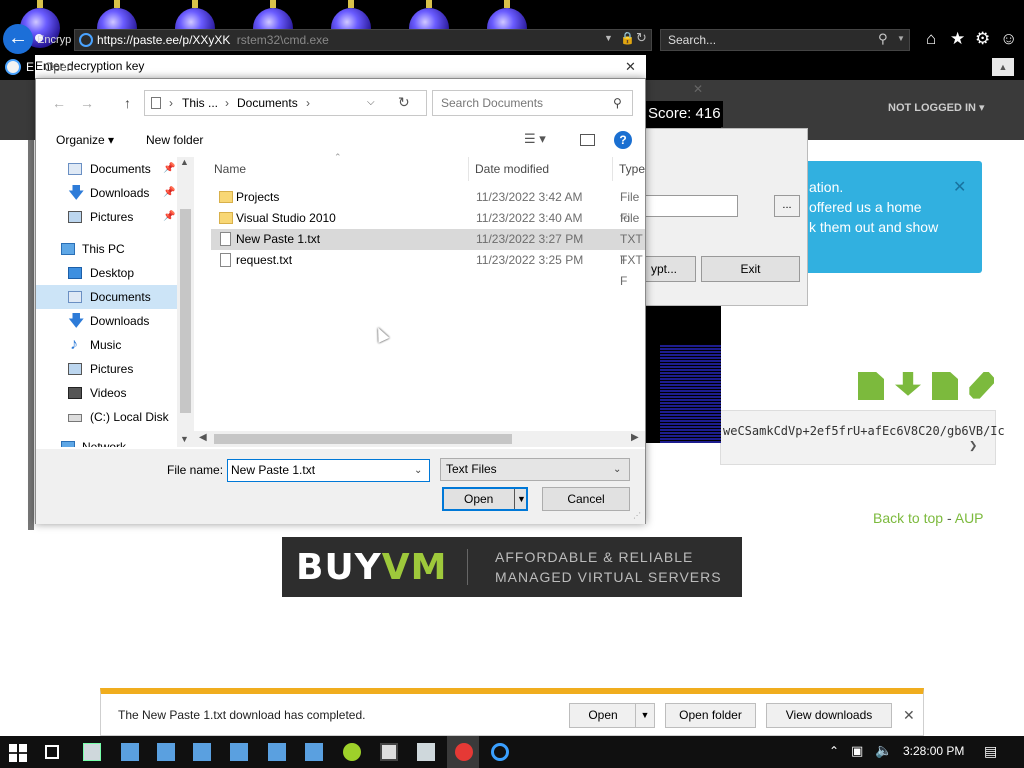 This screenshot has width=1024, height=768. Describe the element at coordinates (107, 441) in the screenshot. I see `nav-item-network: Network` at that location.